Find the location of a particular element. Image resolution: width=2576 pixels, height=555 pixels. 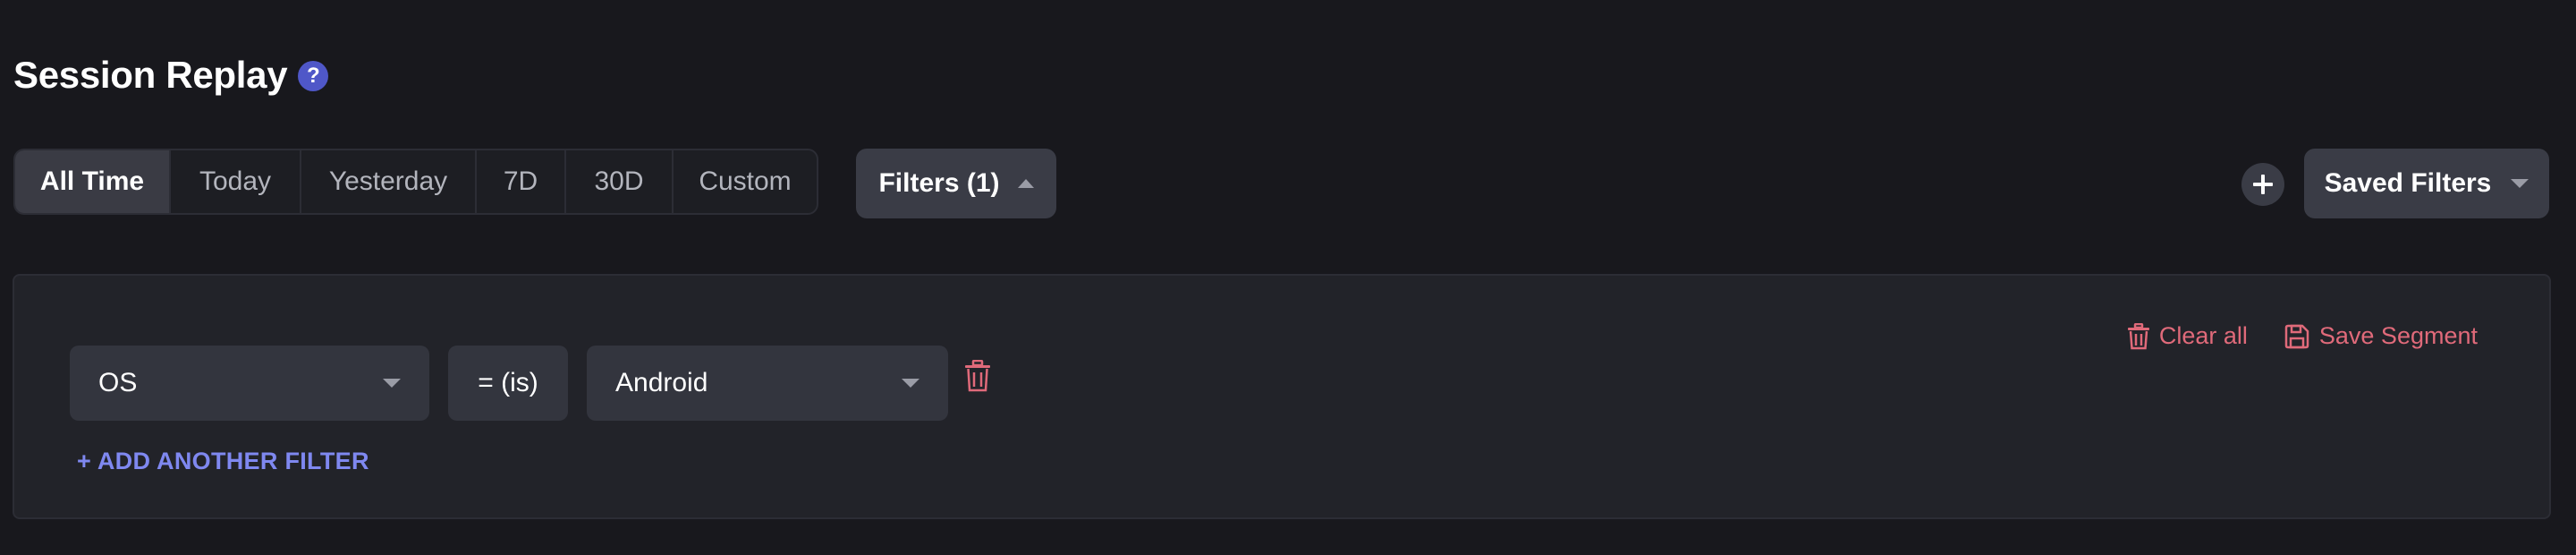

range-all-time-button: All Time is located at coordinates (93, 181).